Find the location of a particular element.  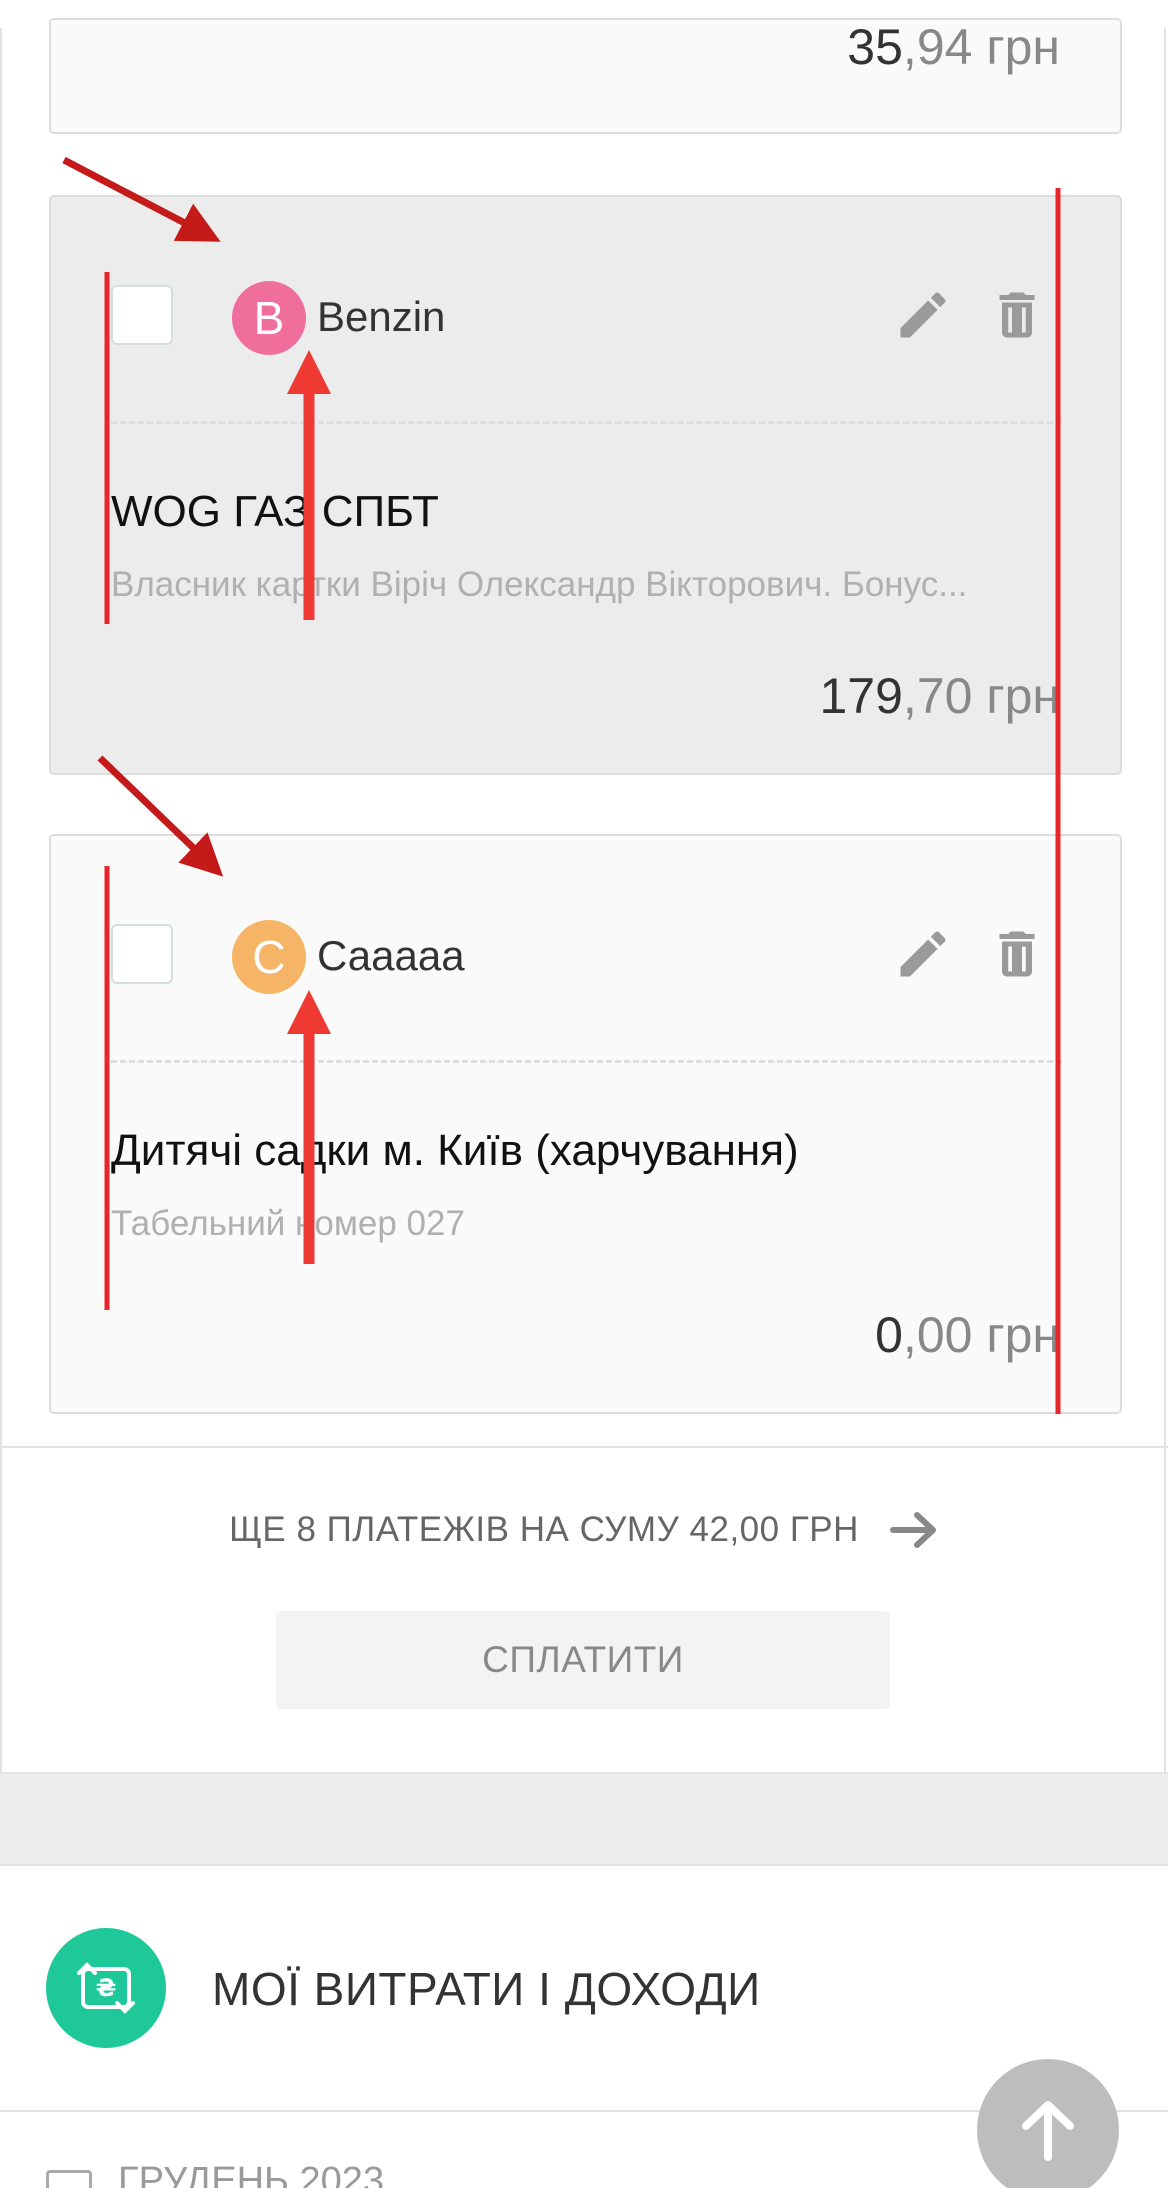

payment-title: WOG ГАЗ СПБТ is located at coordinates (275, 511).